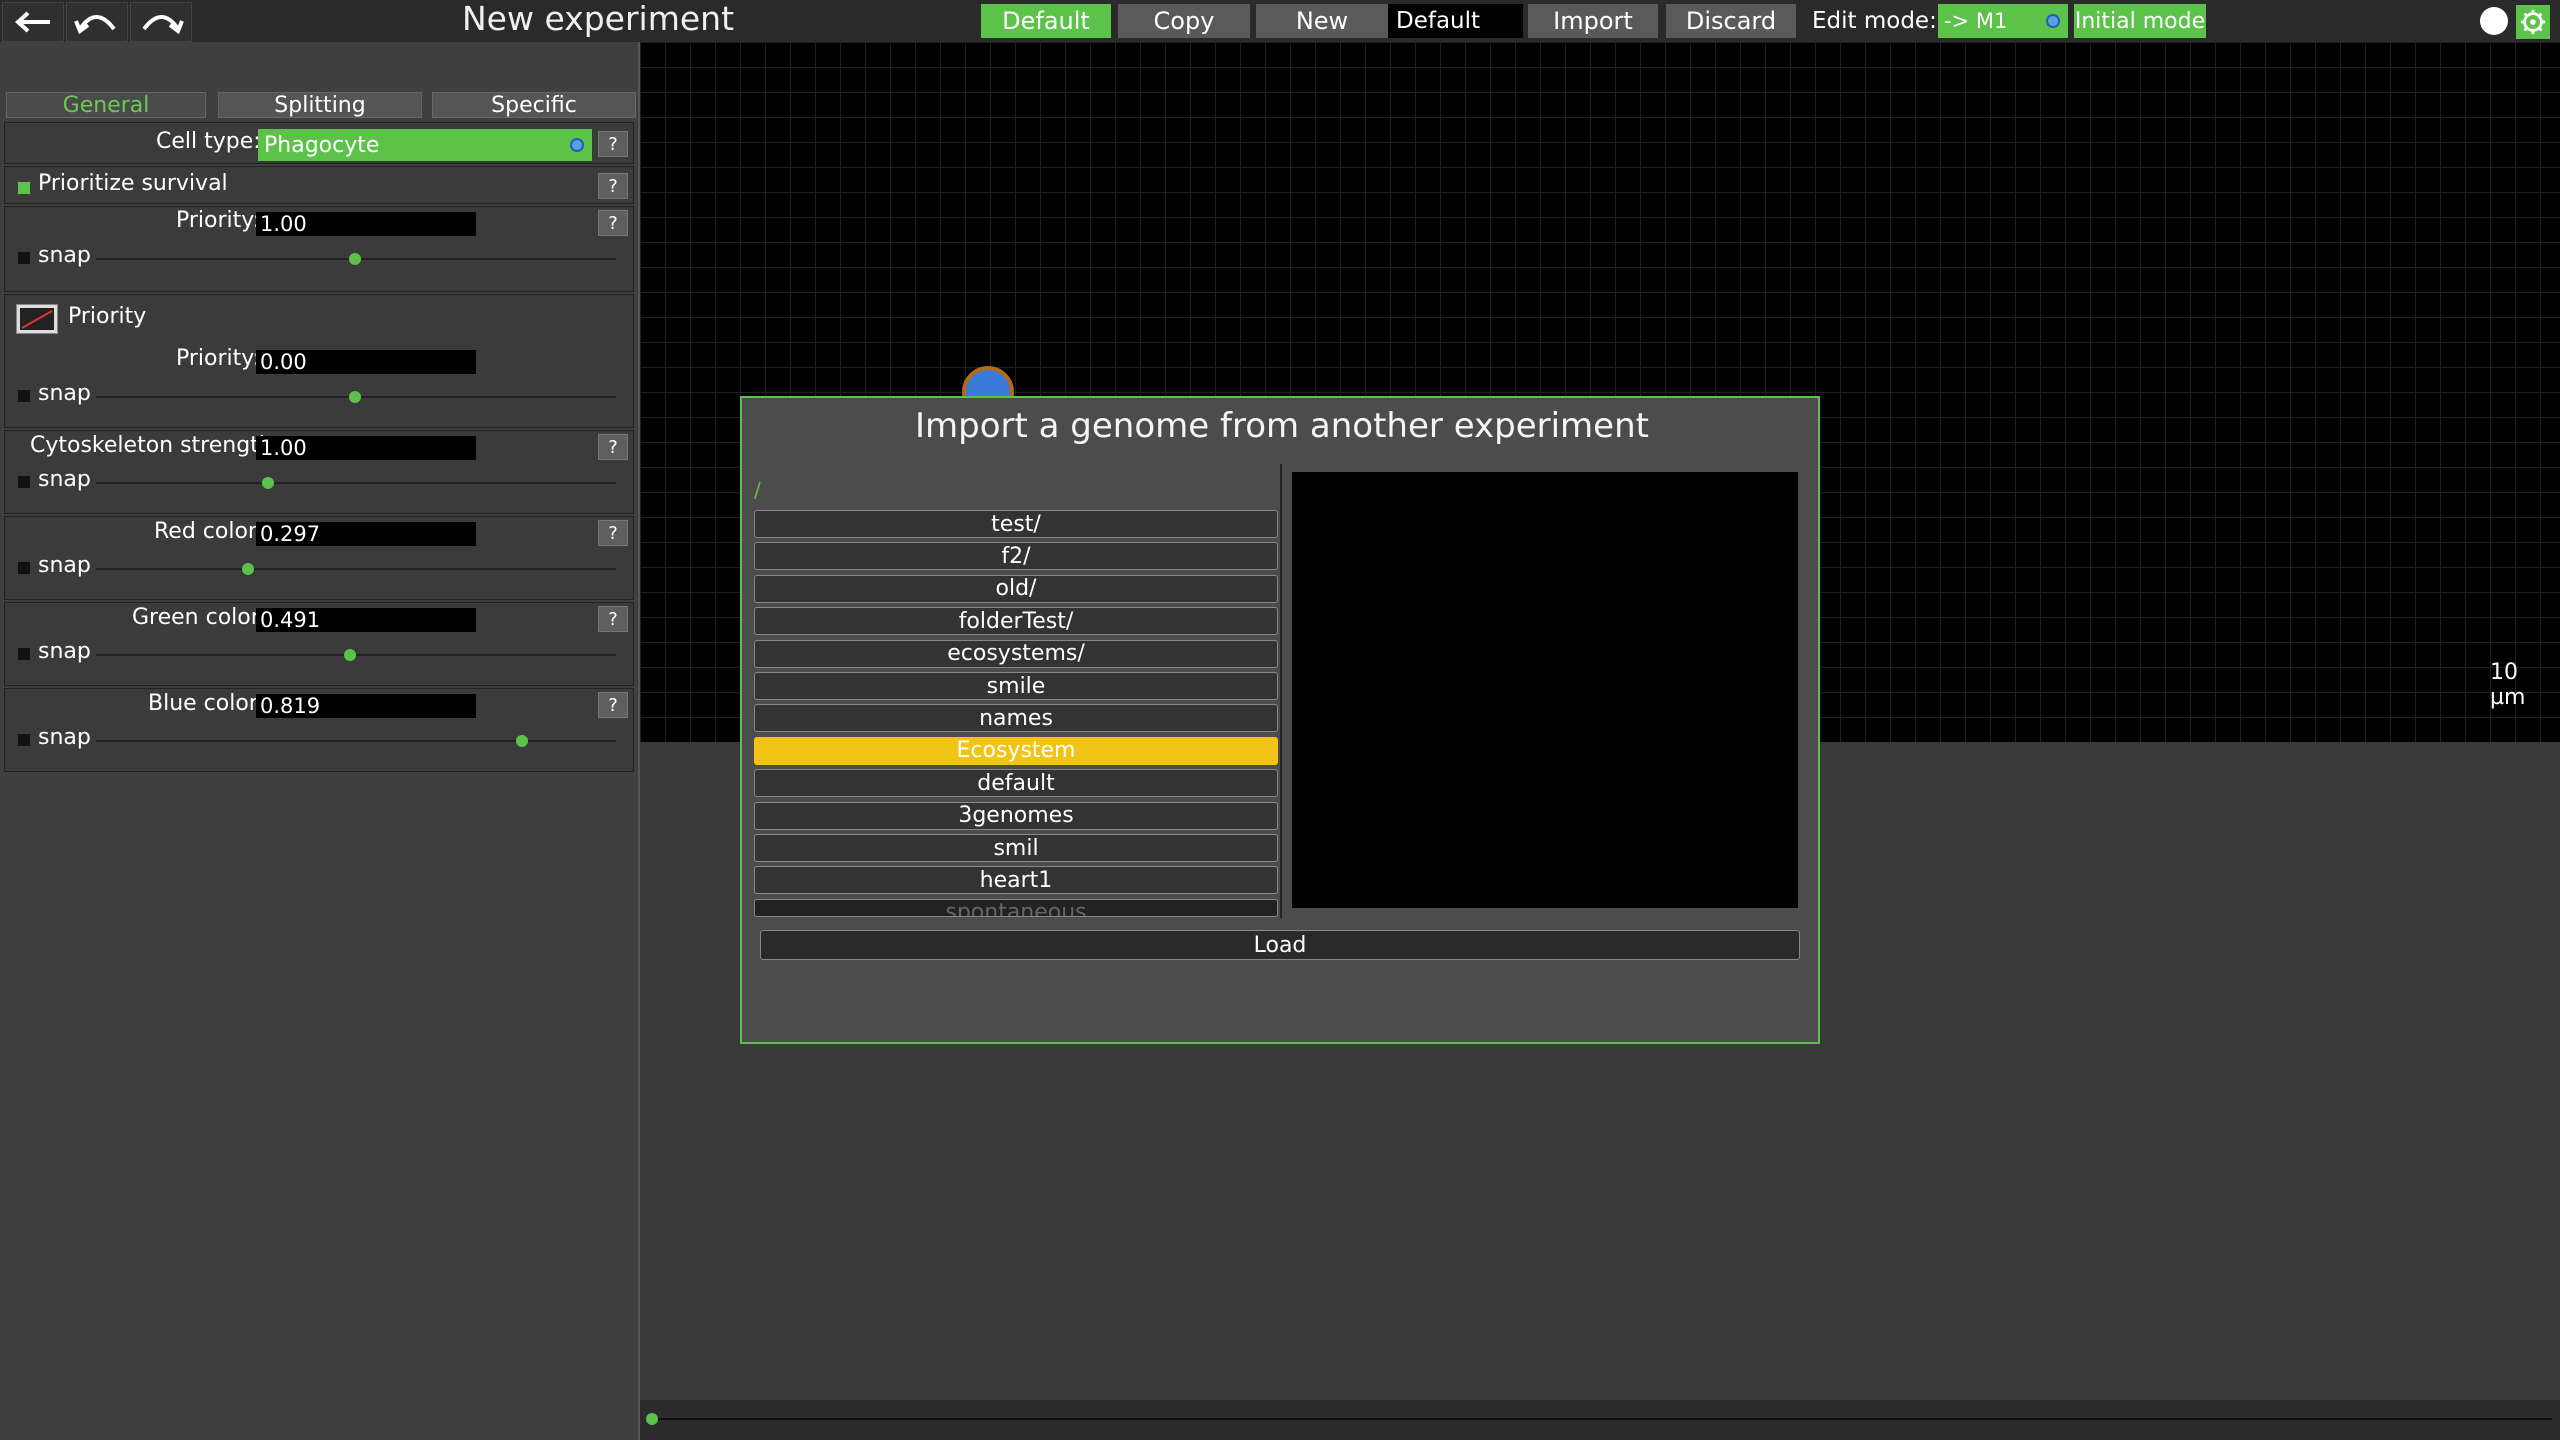  I want to click on file-list-item: smil, so click(1016, 848).